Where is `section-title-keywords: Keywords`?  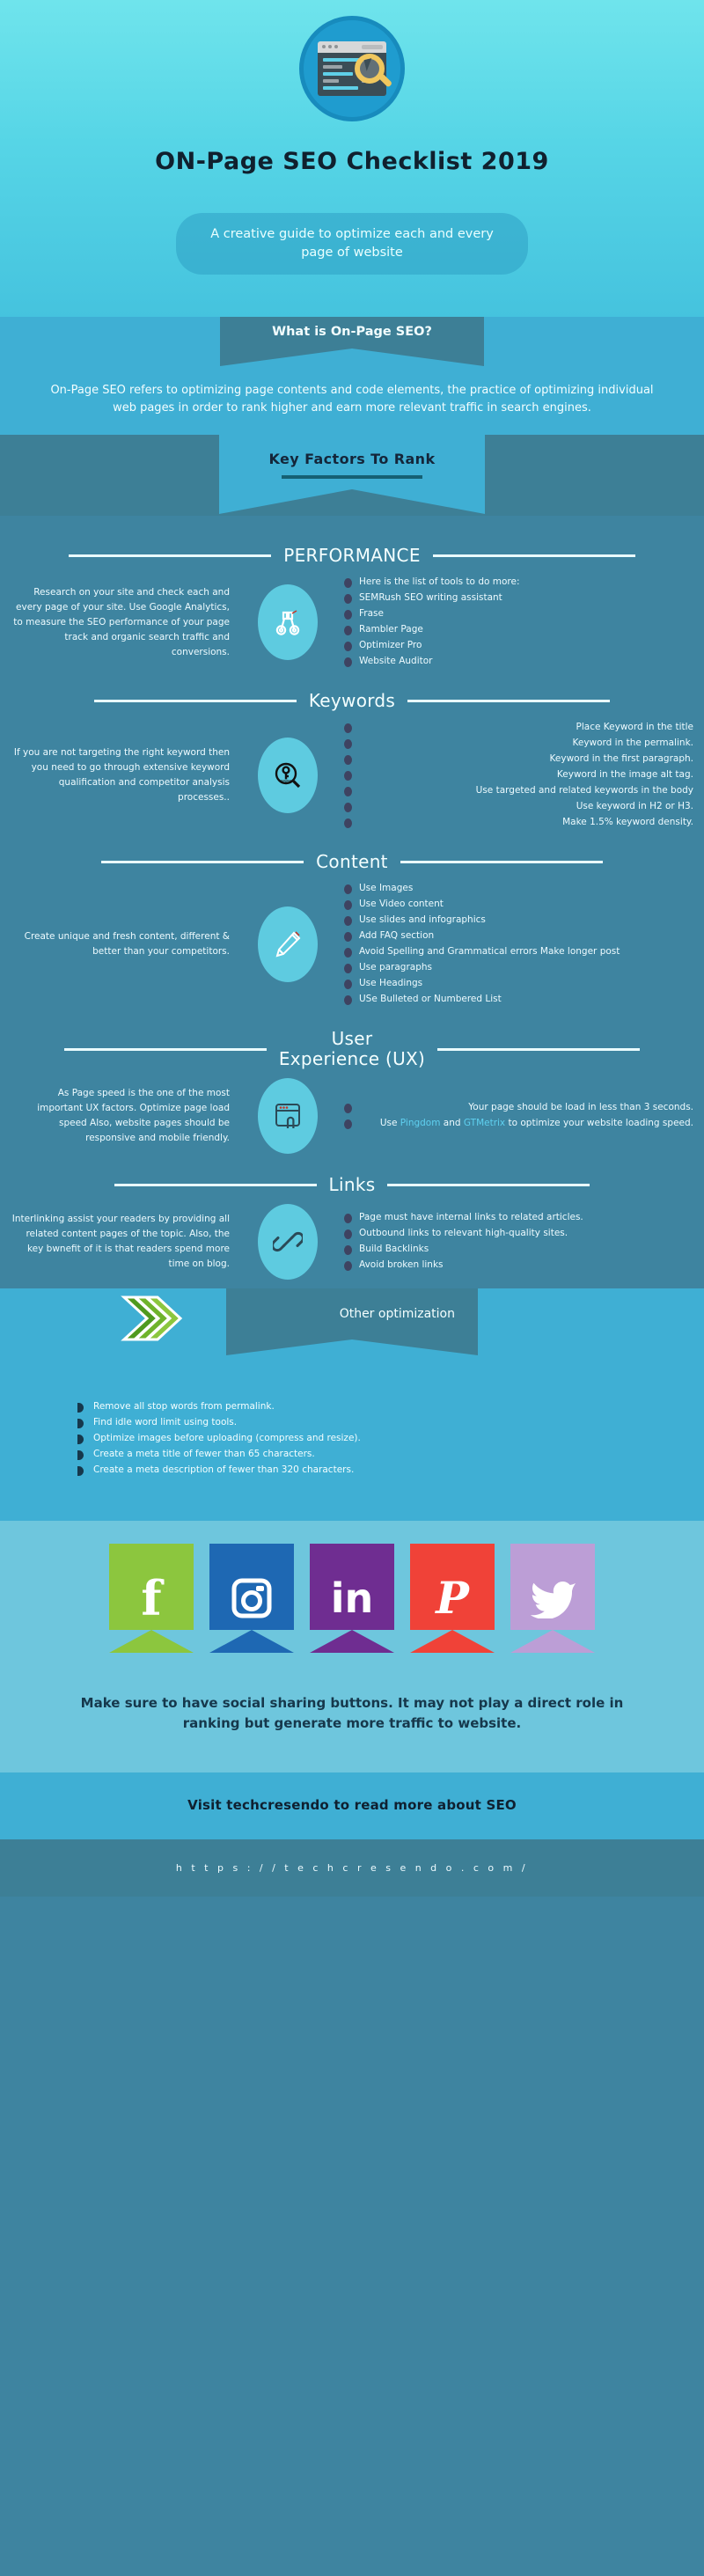 section-title-keywords: Keywords is located at coordinates (352, 701).